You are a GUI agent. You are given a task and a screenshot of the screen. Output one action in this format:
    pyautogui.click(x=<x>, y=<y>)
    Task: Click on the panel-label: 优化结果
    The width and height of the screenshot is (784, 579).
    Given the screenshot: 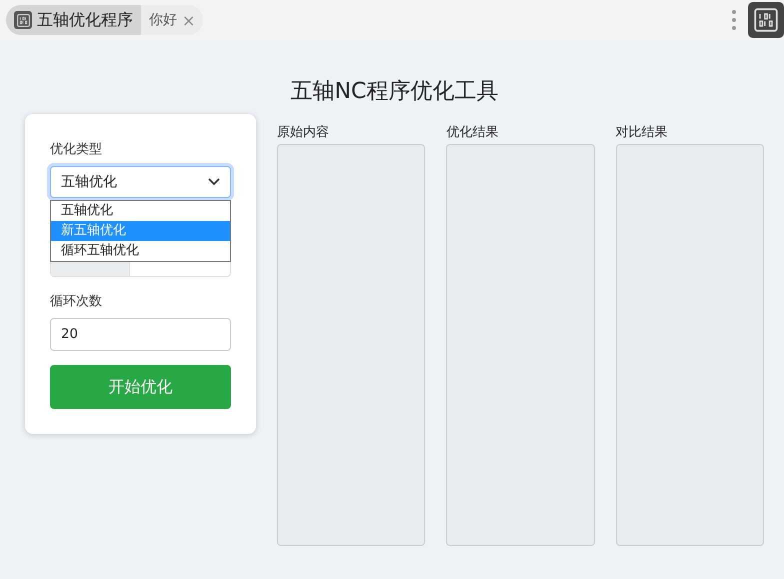 What is the action you would take?
    pyautogui.click(x=473, y=132)
    